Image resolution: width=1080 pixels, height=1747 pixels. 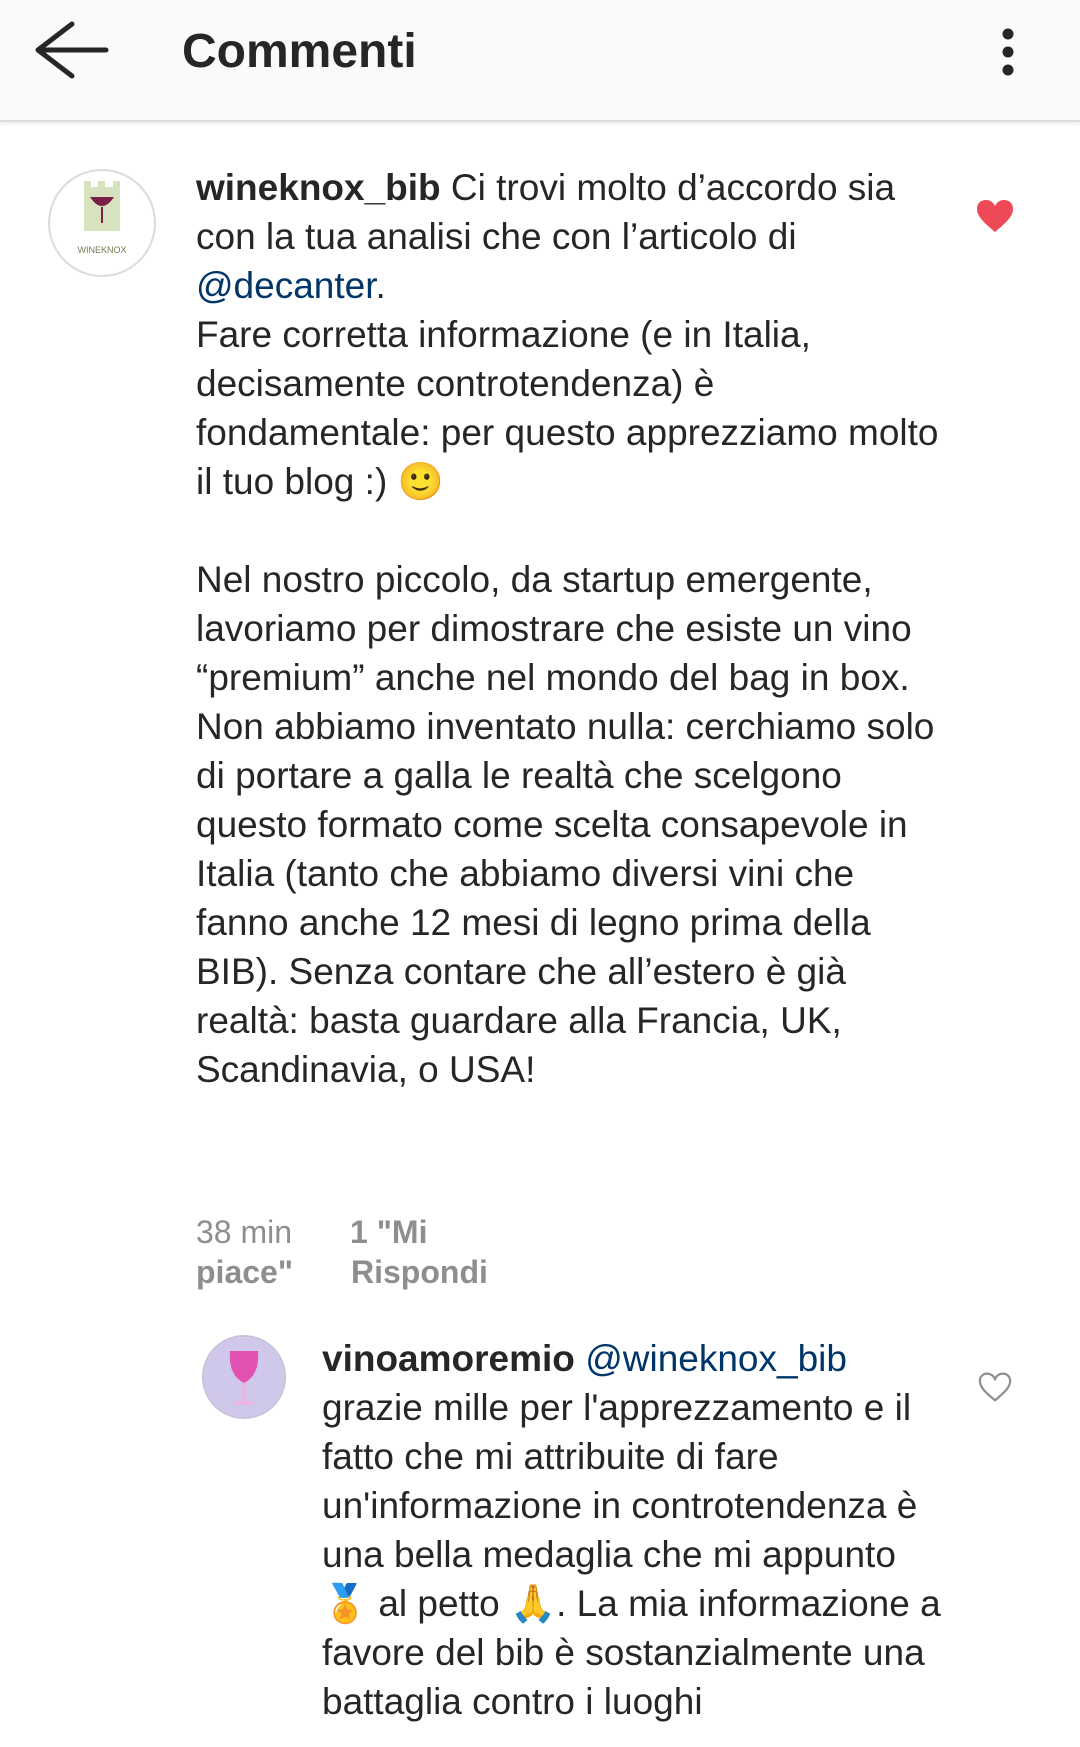 What do you see at coordinates (533, 1603) in the screenshot?
I see `praying-hands-emoji: 🙏` at bounding box center [533, 1603].